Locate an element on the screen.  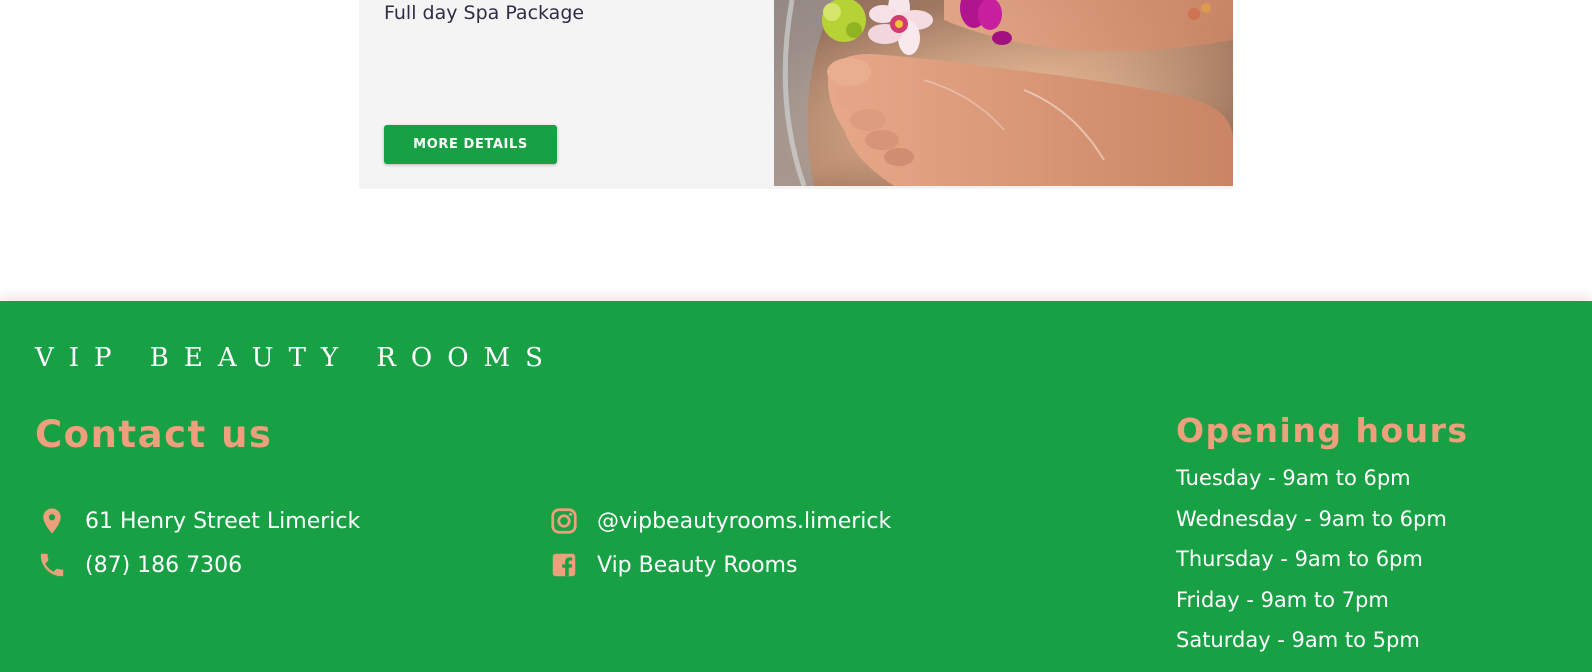
phone-icon is located at coordinates (52, 565).